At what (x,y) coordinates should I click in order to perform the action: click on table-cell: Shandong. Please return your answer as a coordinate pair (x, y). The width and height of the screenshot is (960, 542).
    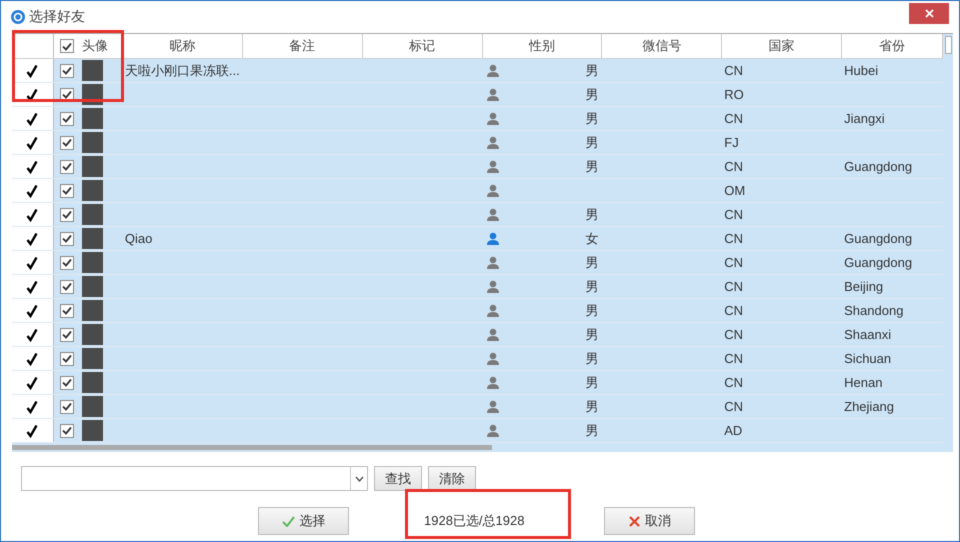
    Looking at the image, I should click on (893, 310).